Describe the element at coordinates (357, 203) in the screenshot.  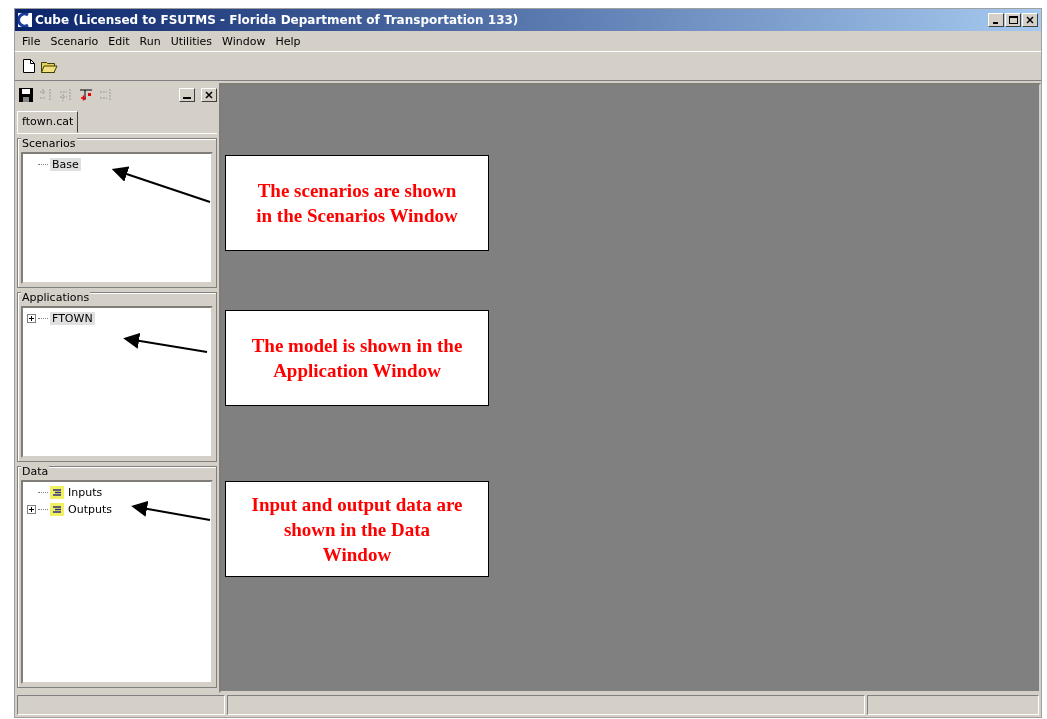
I see `callout-text: The scenarios are shown in the Scenarios Window` at that location.